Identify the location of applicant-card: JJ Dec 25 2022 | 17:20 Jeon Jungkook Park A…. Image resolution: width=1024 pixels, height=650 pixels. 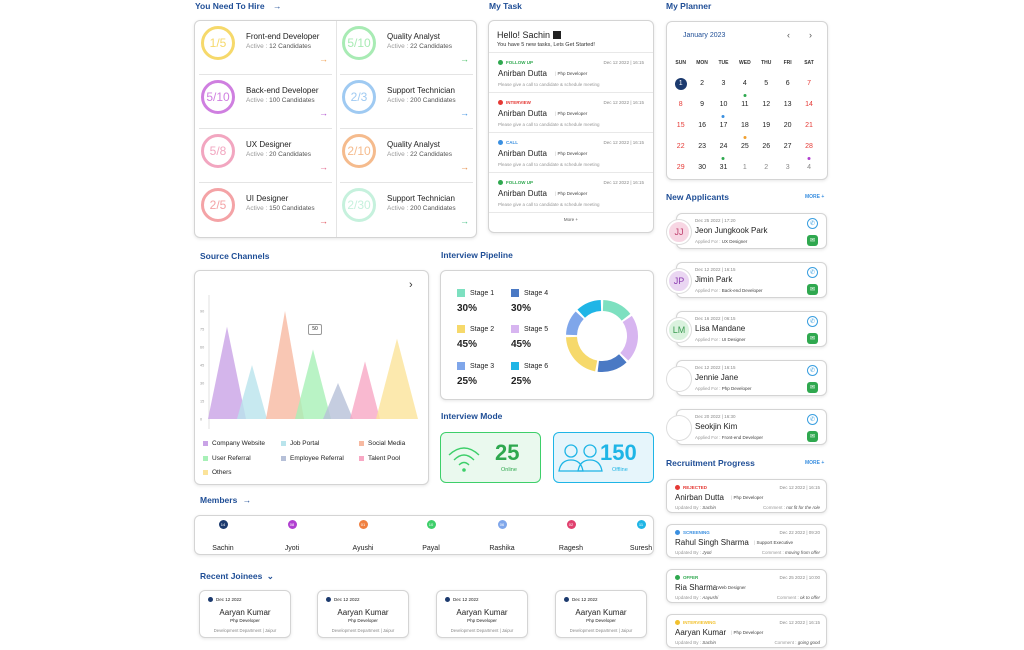
(747, 231).